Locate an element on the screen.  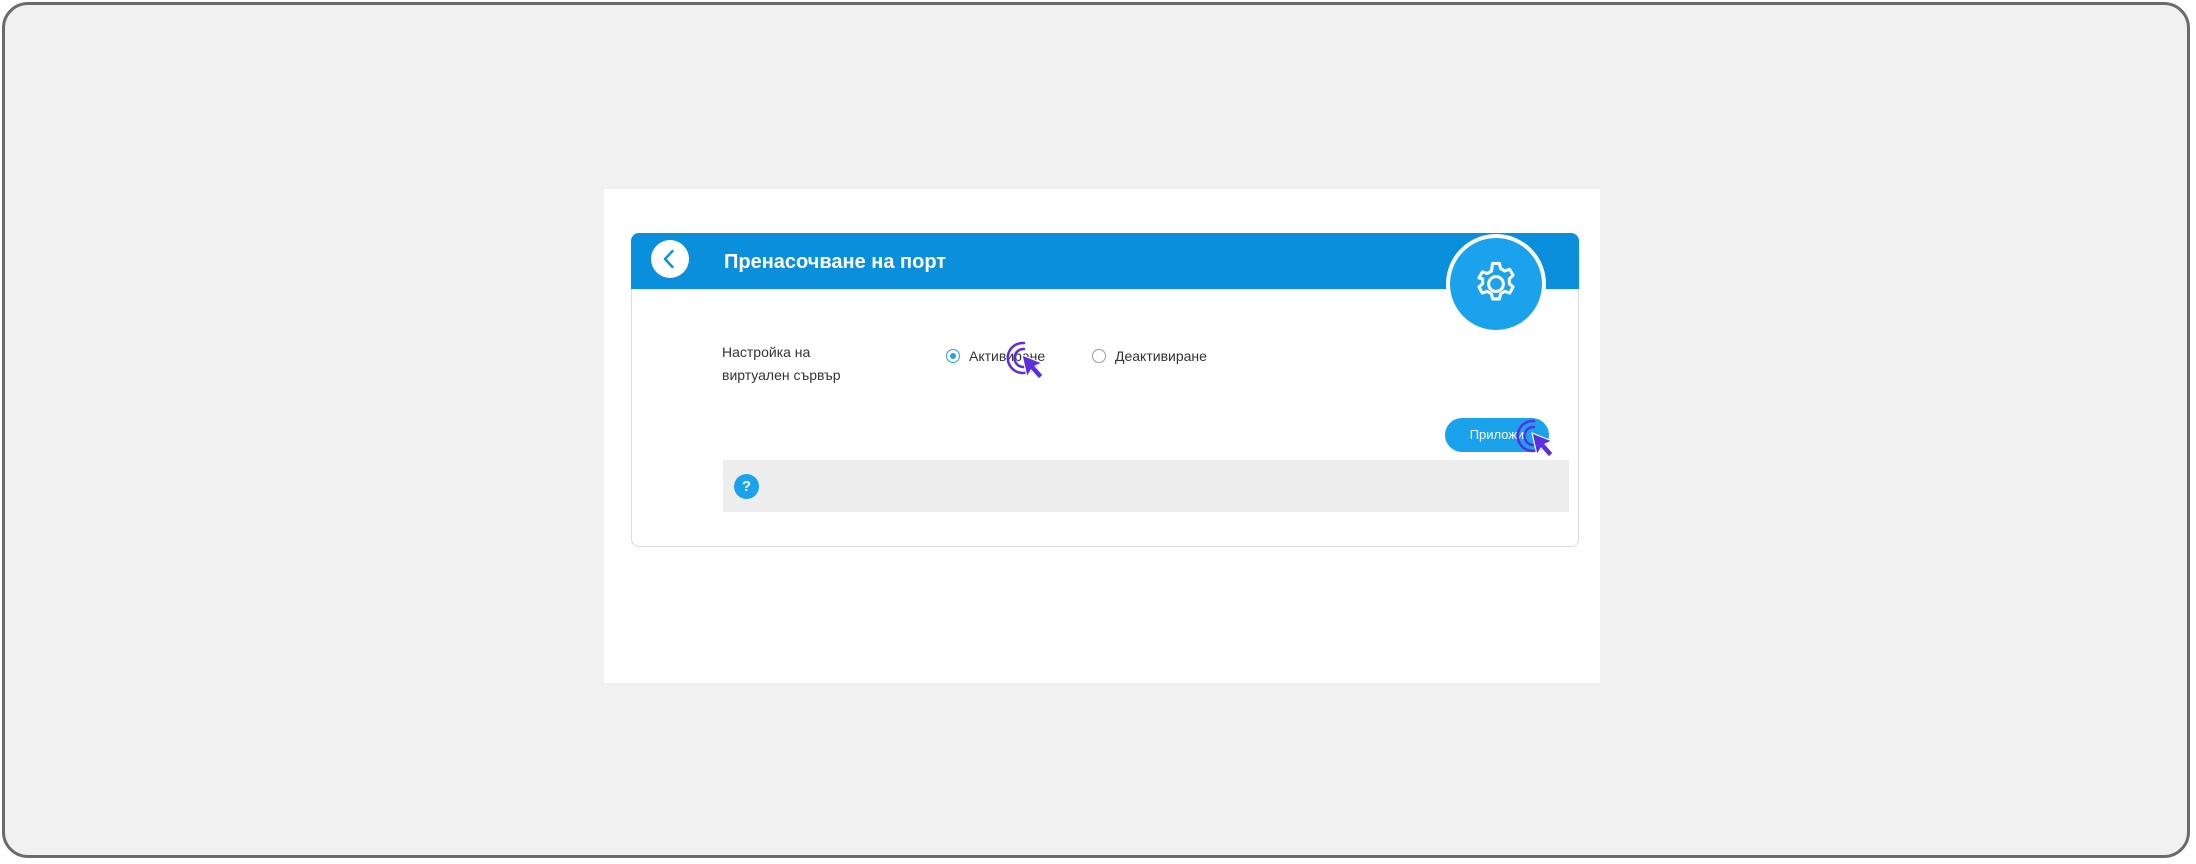
question-icon: ? is located at coordinates (746, 486).